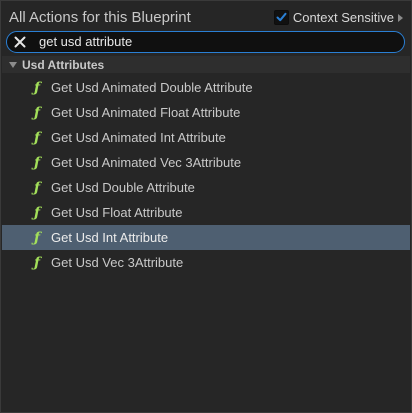  I want to click on context-sensitive-toggle: Context Sensitive, so click(338, 17).